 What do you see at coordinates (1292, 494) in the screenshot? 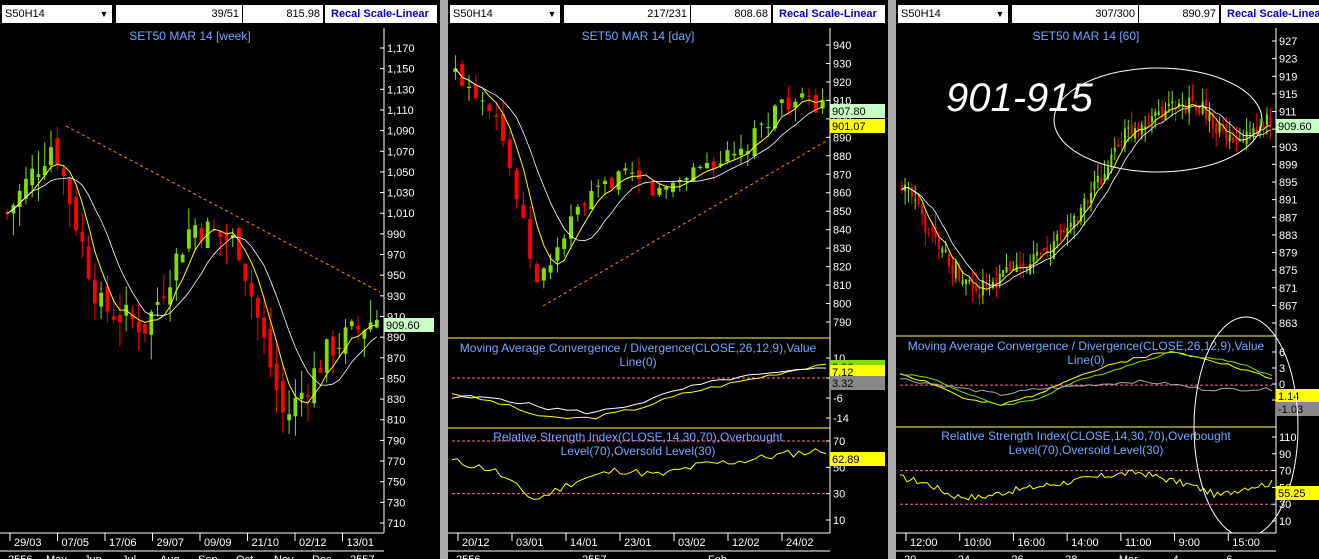
I see `rsi-value-label: 55.25` at bounding box center [1292, 494].